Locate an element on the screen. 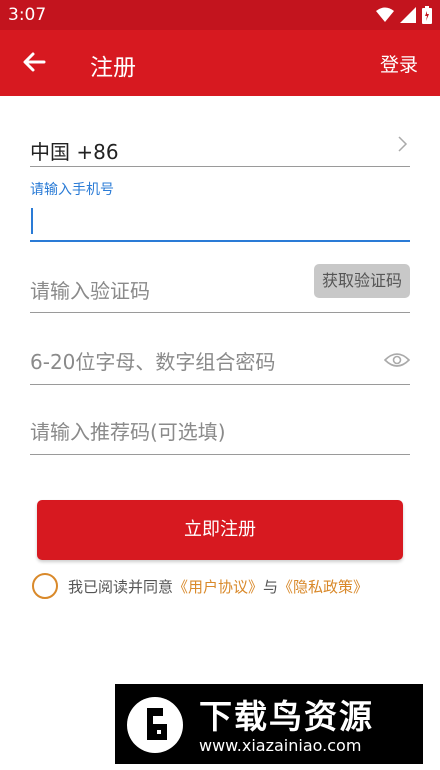 The image size is (440, 770). status-time: 3:07 is located at coordinates (27, 15).